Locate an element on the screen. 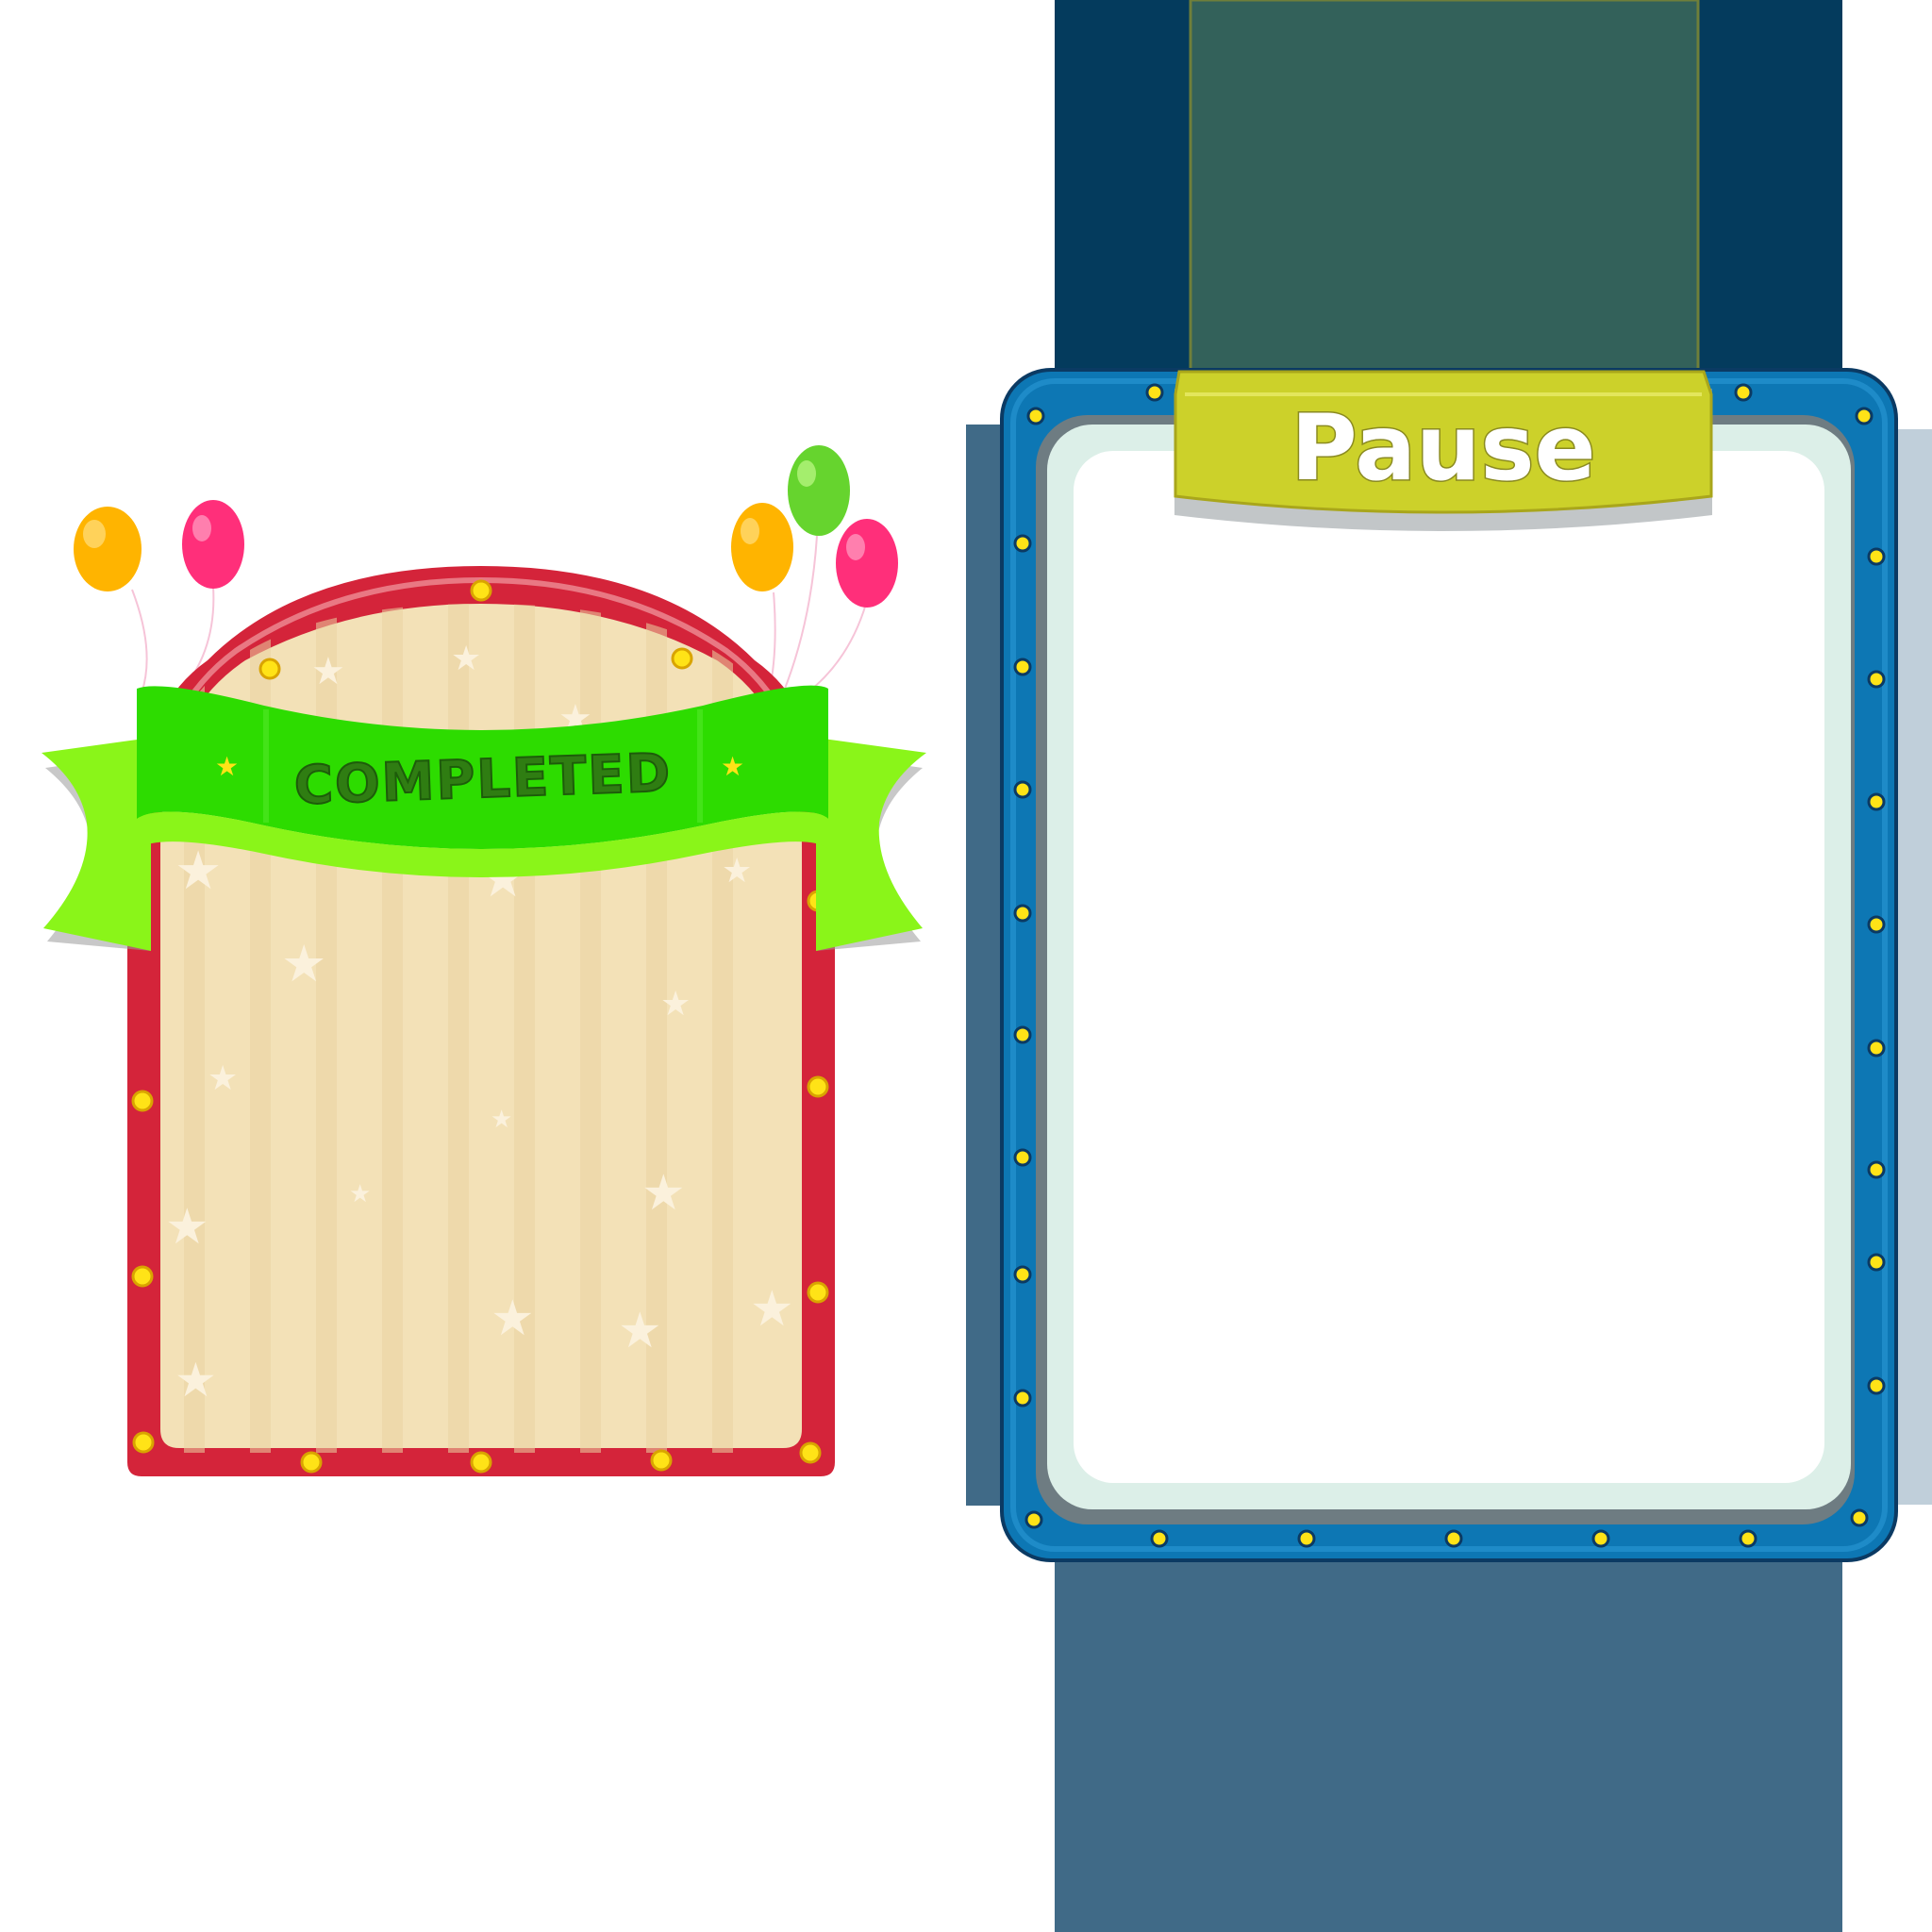  balloon-yellow-left is located at coordinates (108, 549).